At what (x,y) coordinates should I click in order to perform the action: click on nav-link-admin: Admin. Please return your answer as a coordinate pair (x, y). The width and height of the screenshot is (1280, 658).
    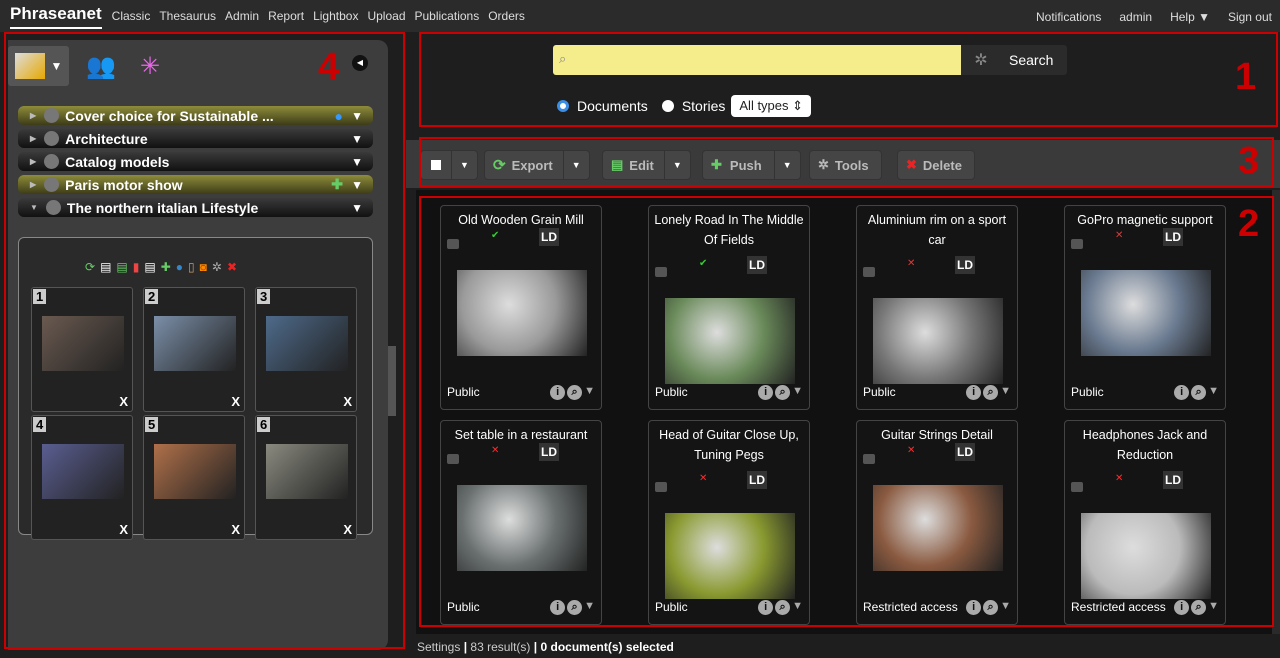
    Looking at the image, I should click on (242, 16).